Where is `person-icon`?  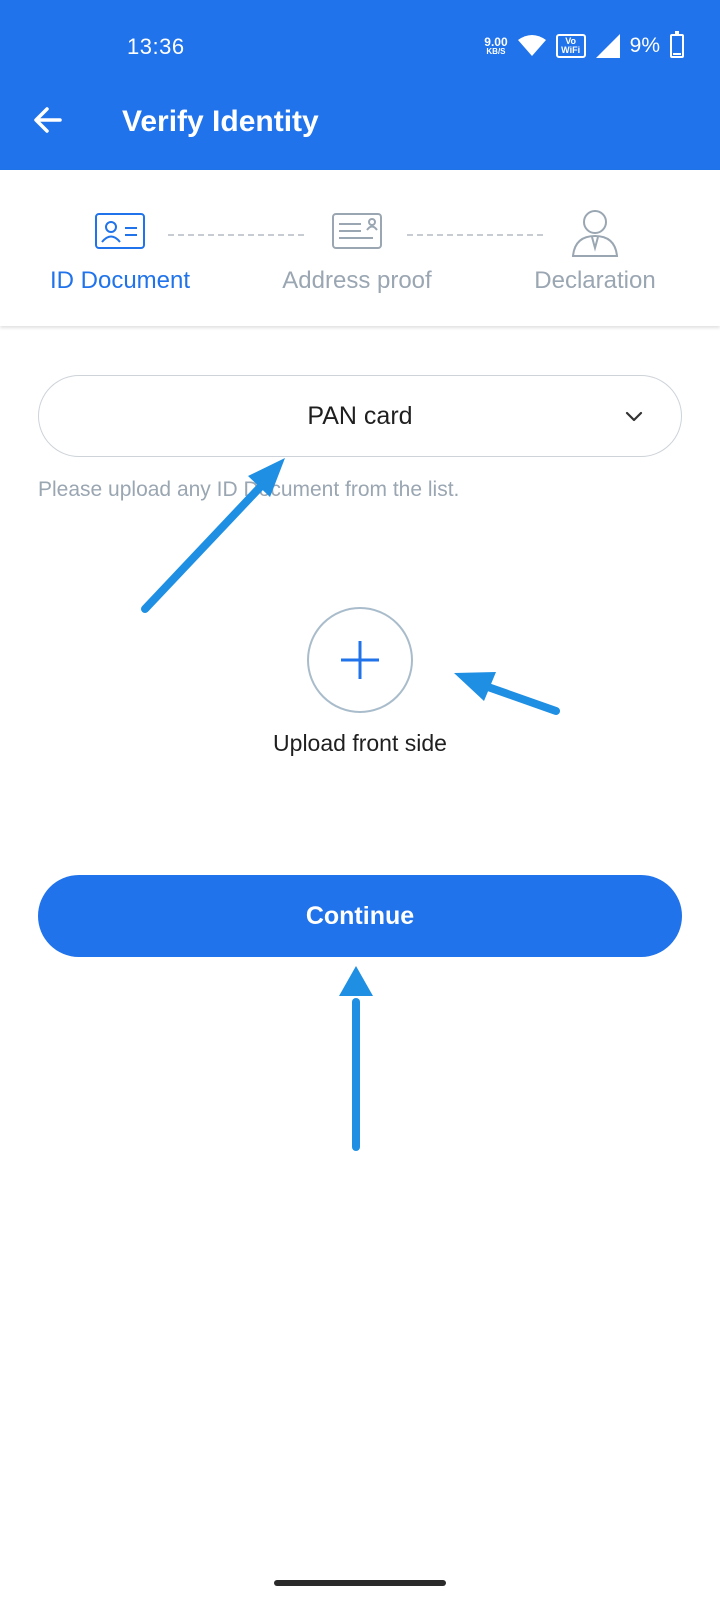 person-icon is located at coordinates (595, 233).